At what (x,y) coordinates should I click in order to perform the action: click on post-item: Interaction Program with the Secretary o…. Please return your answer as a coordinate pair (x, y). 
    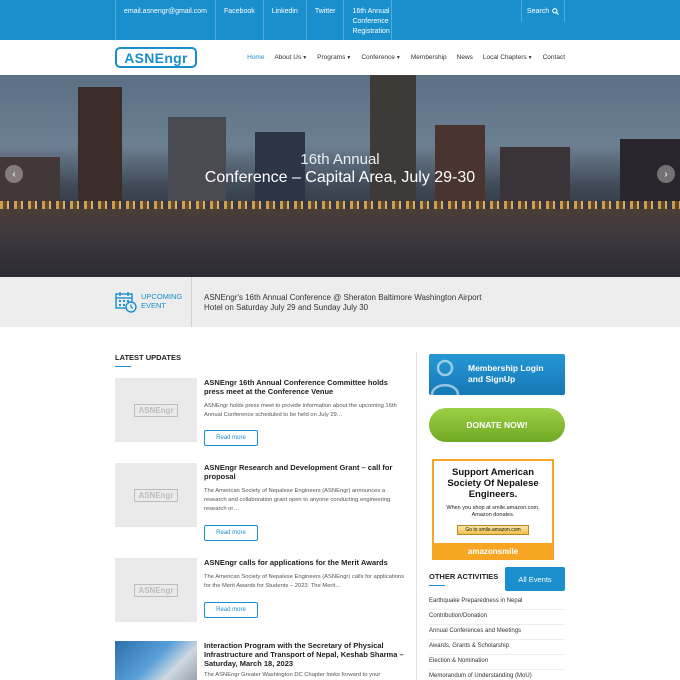
    Looking at the image, I should click on (260, 660).